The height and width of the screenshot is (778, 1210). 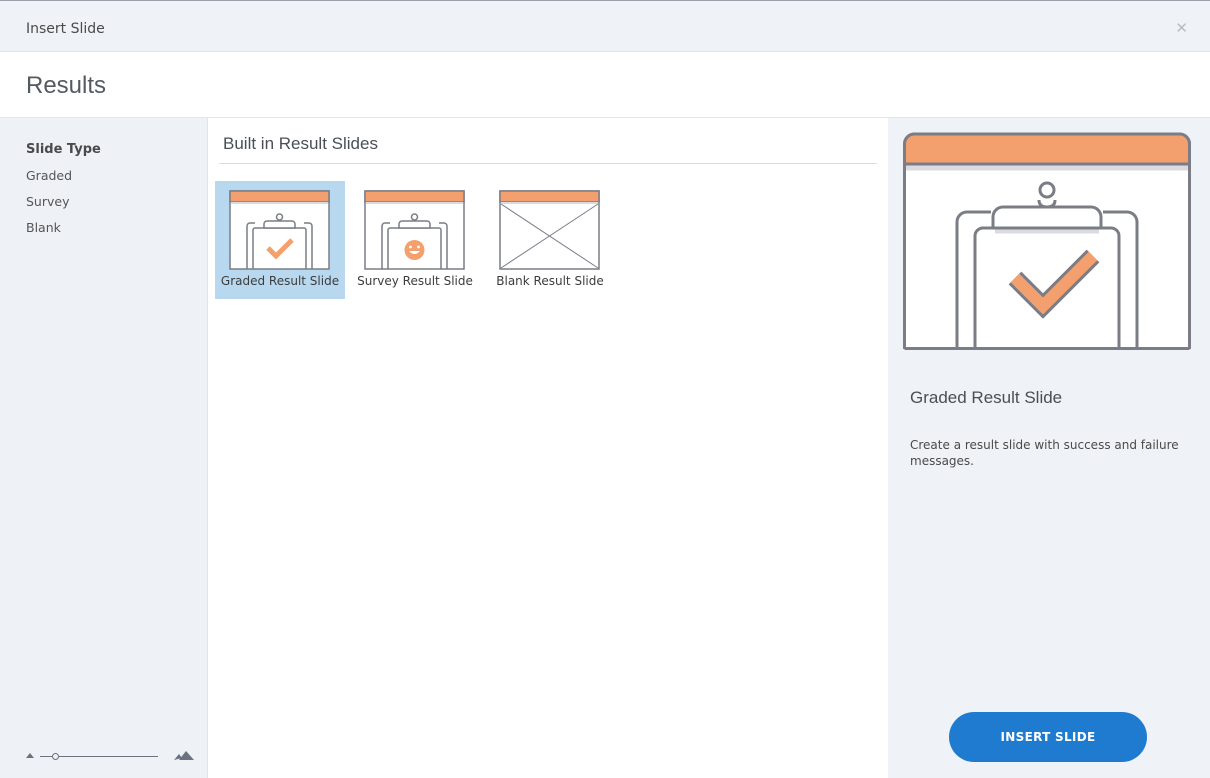 What do you see at coordinates (1181, 28) in the screenshot?
I see `close-icon: ✕` at bounding box center [1181, 28].